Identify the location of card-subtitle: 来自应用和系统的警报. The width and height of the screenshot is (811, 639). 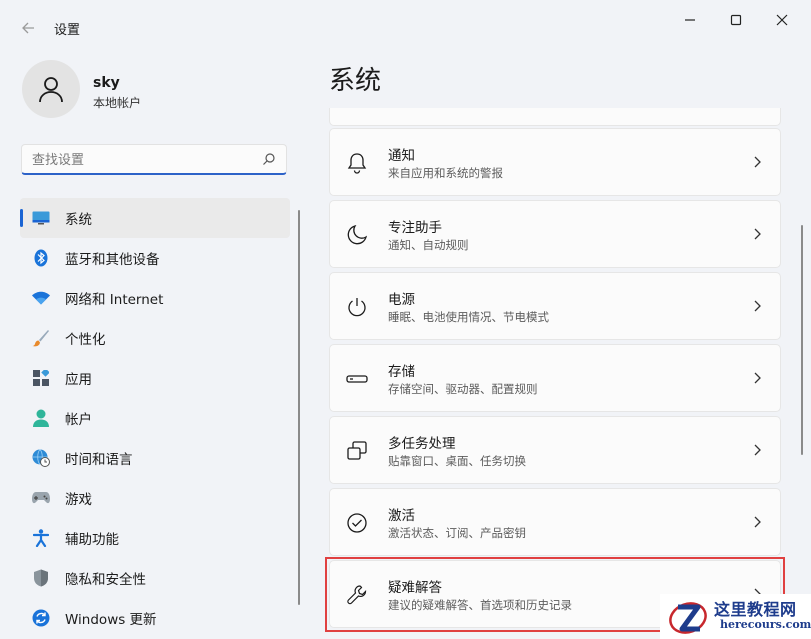
(445, 173).